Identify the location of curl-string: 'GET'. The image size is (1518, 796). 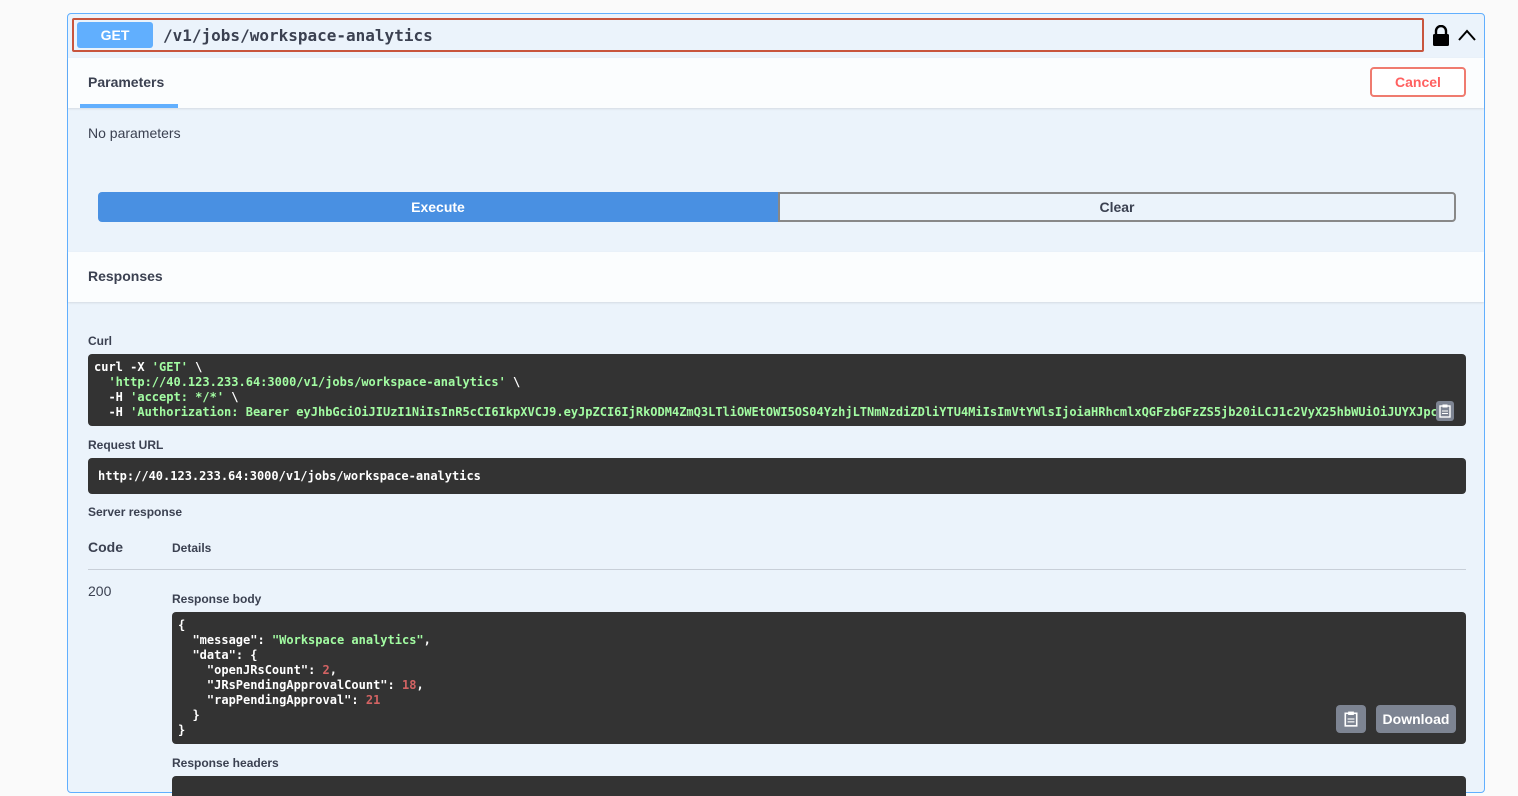
(169, 367).